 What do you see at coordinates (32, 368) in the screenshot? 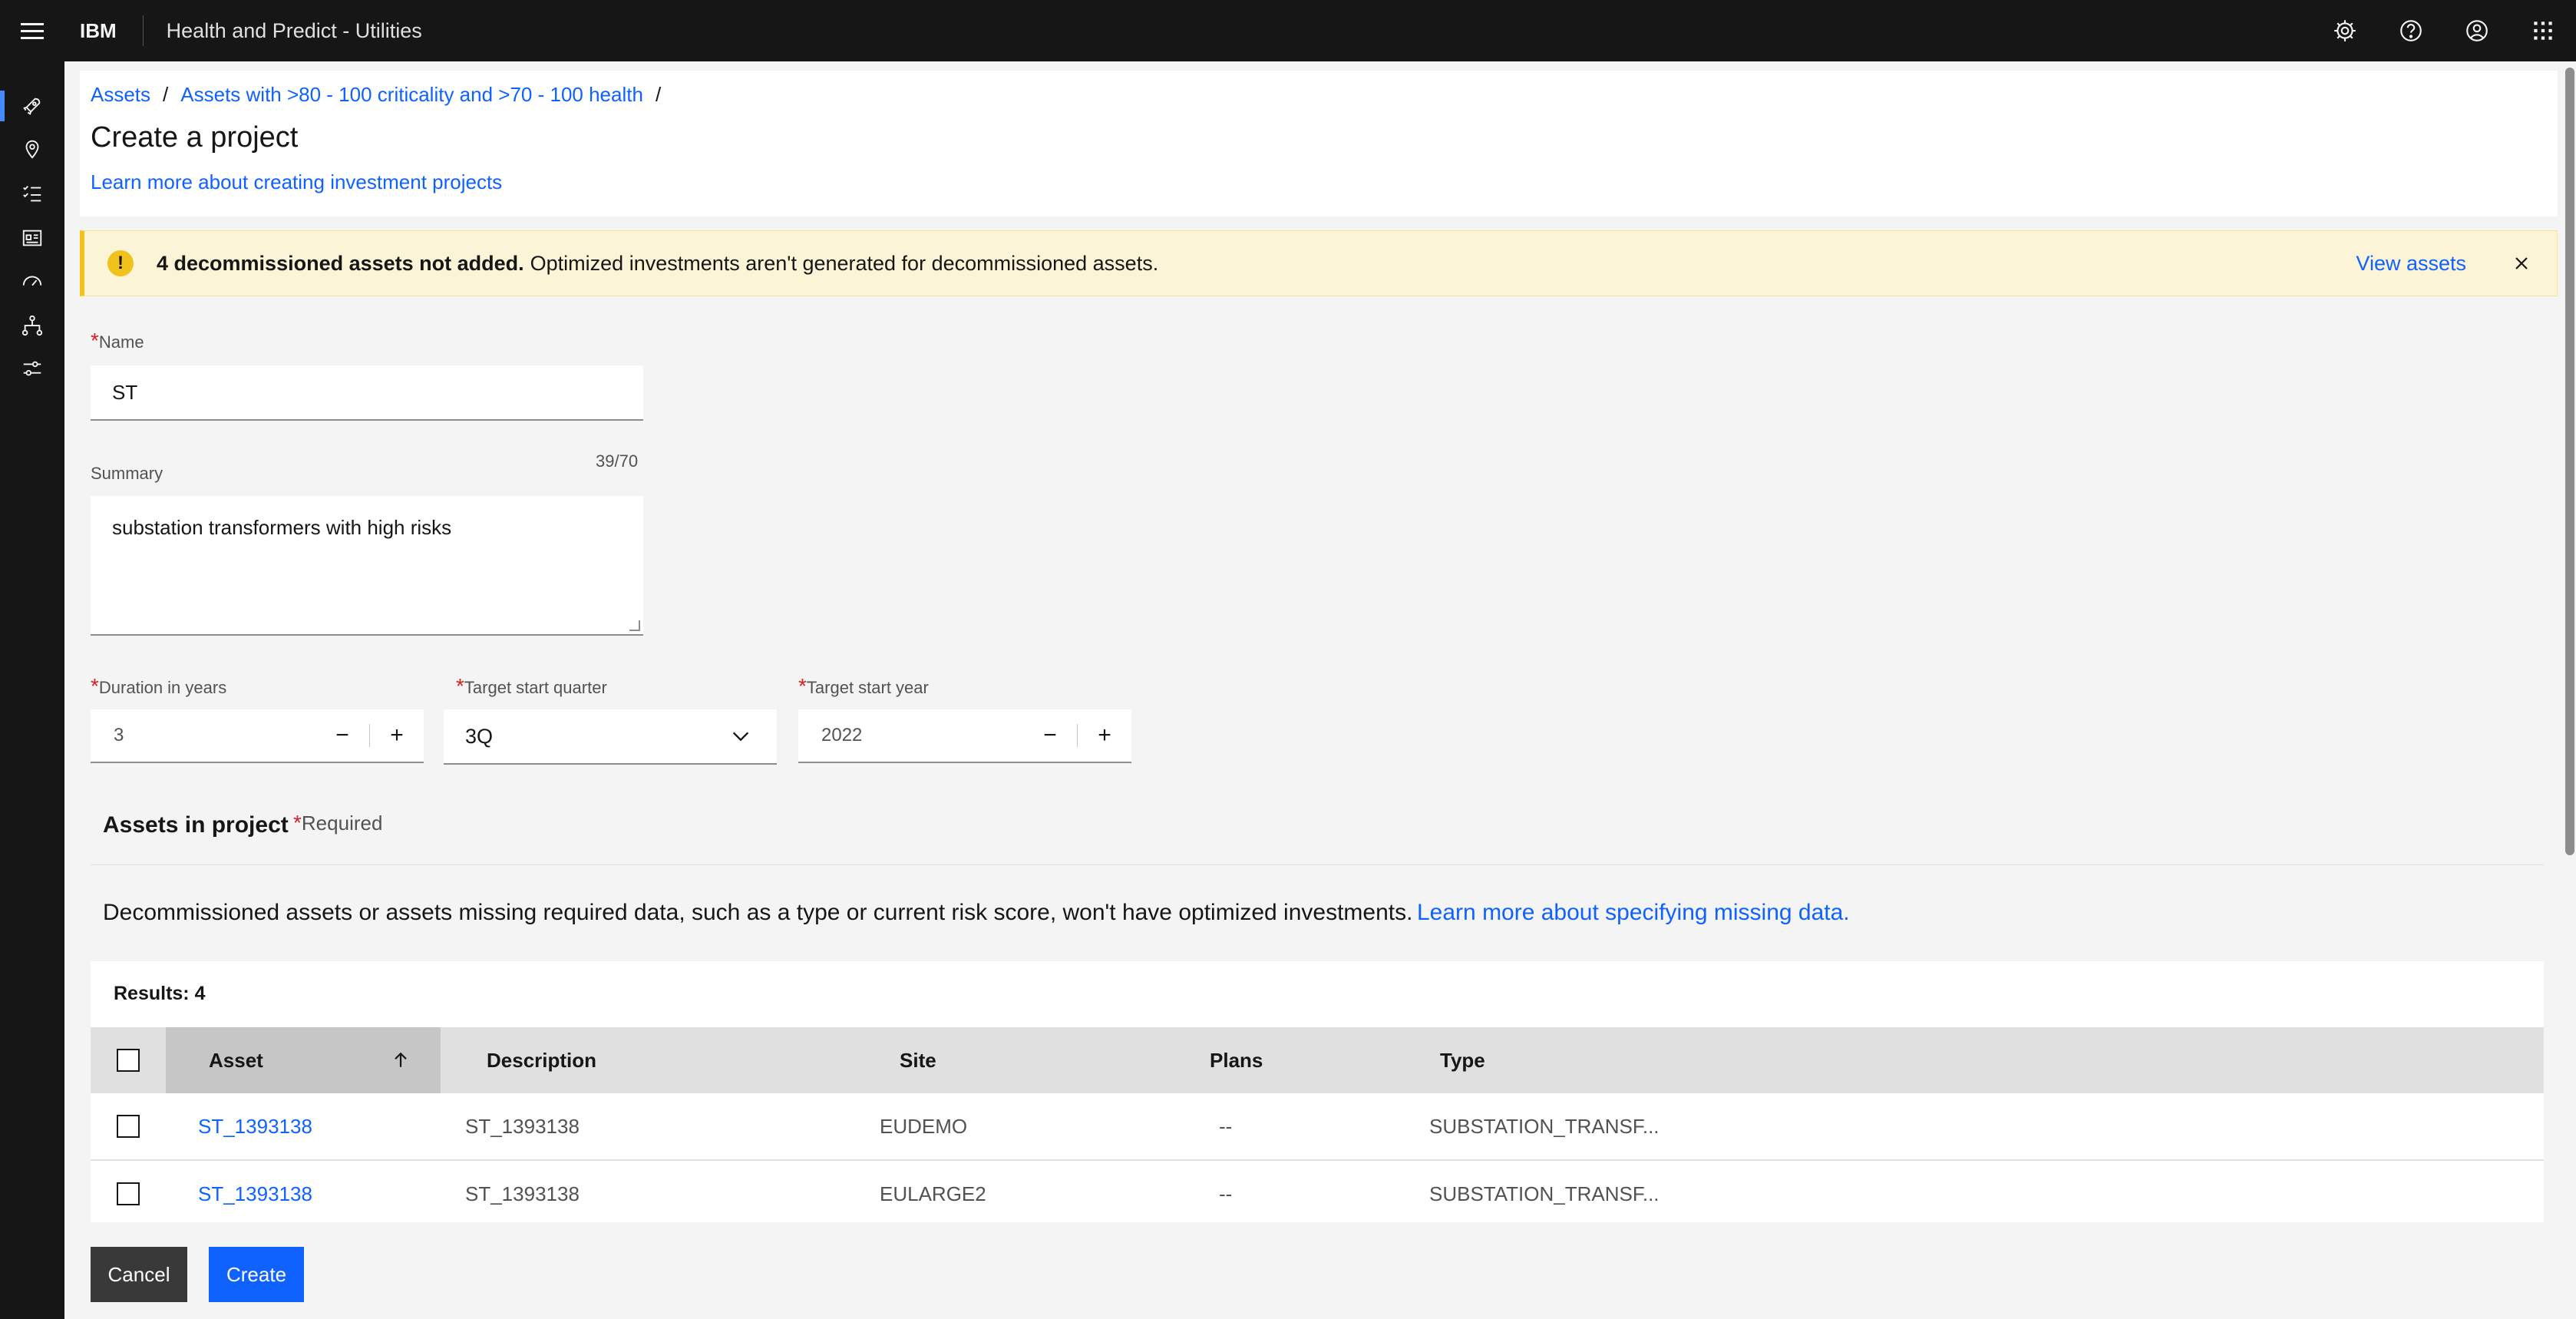
I see `settings-adjust-icon` at bounding box center [32, 368].